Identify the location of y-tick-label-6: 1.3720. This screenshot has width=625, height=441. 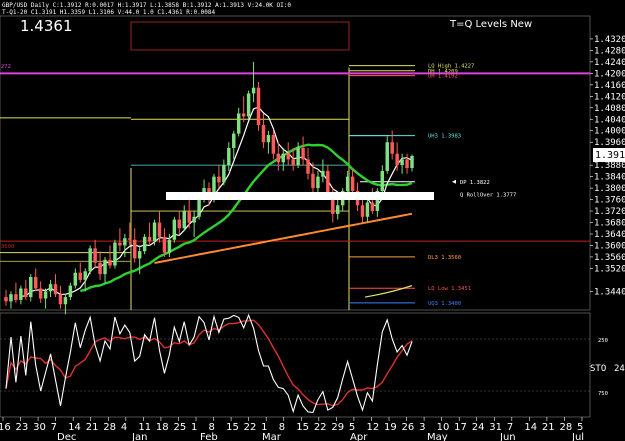
(609, 212).